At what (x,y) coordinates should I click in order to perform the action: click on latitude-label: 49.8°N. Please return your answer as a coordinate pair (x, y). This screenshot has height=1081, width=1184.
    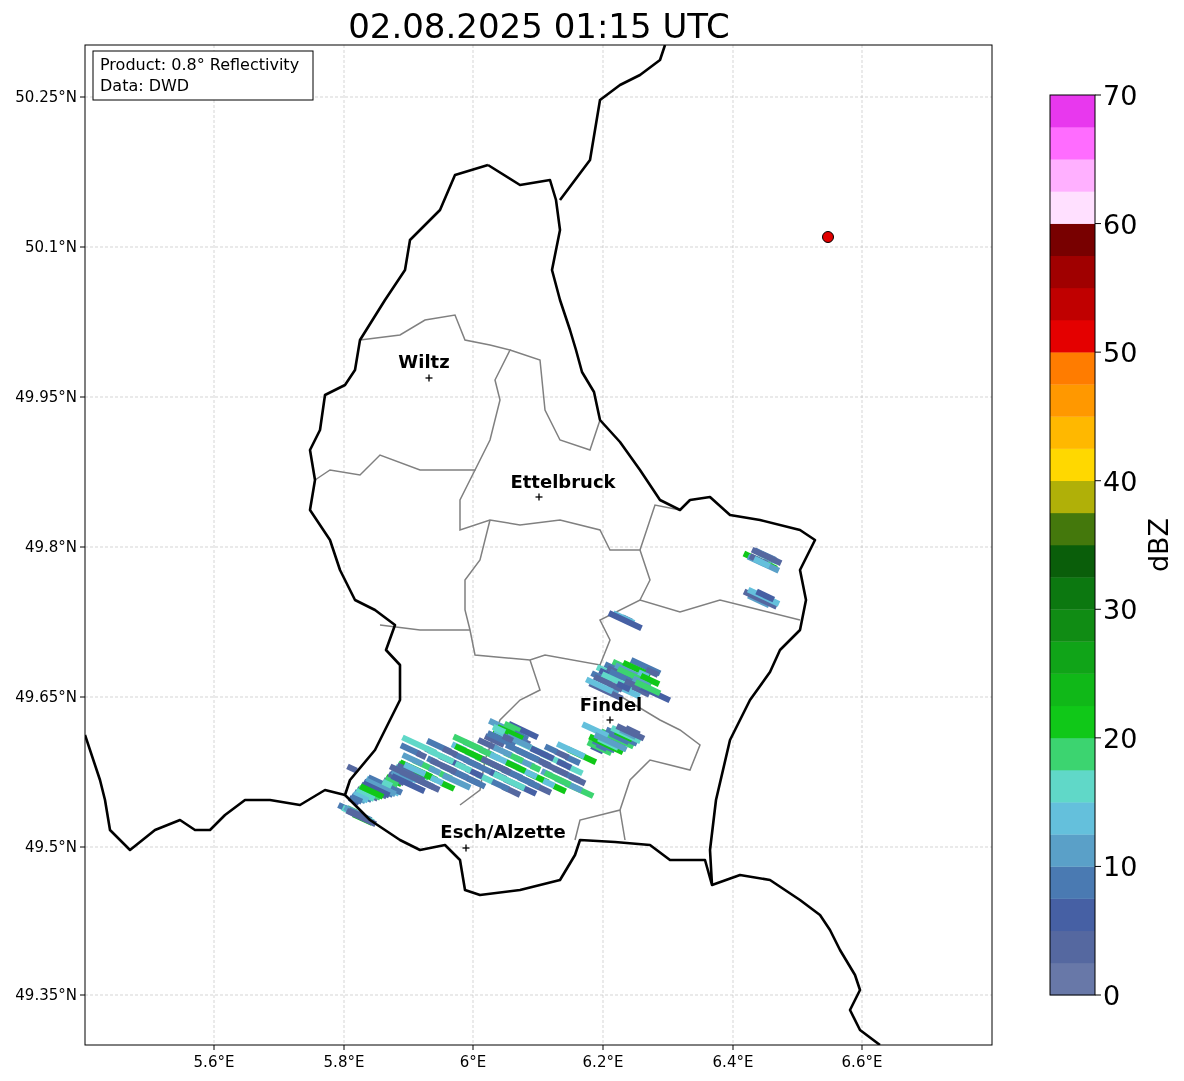
    Looking at the image, I should click on (50, 547).